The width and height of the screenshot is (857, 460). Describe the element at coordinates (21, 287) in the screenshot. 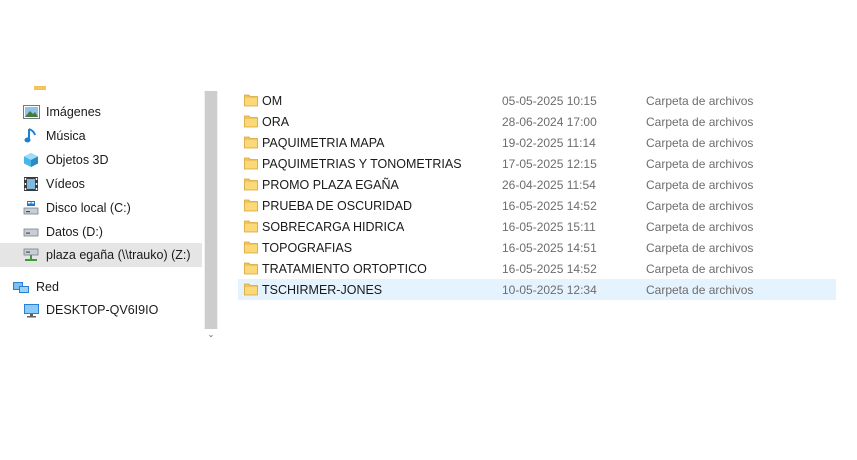

I see `network-icon` at that location.